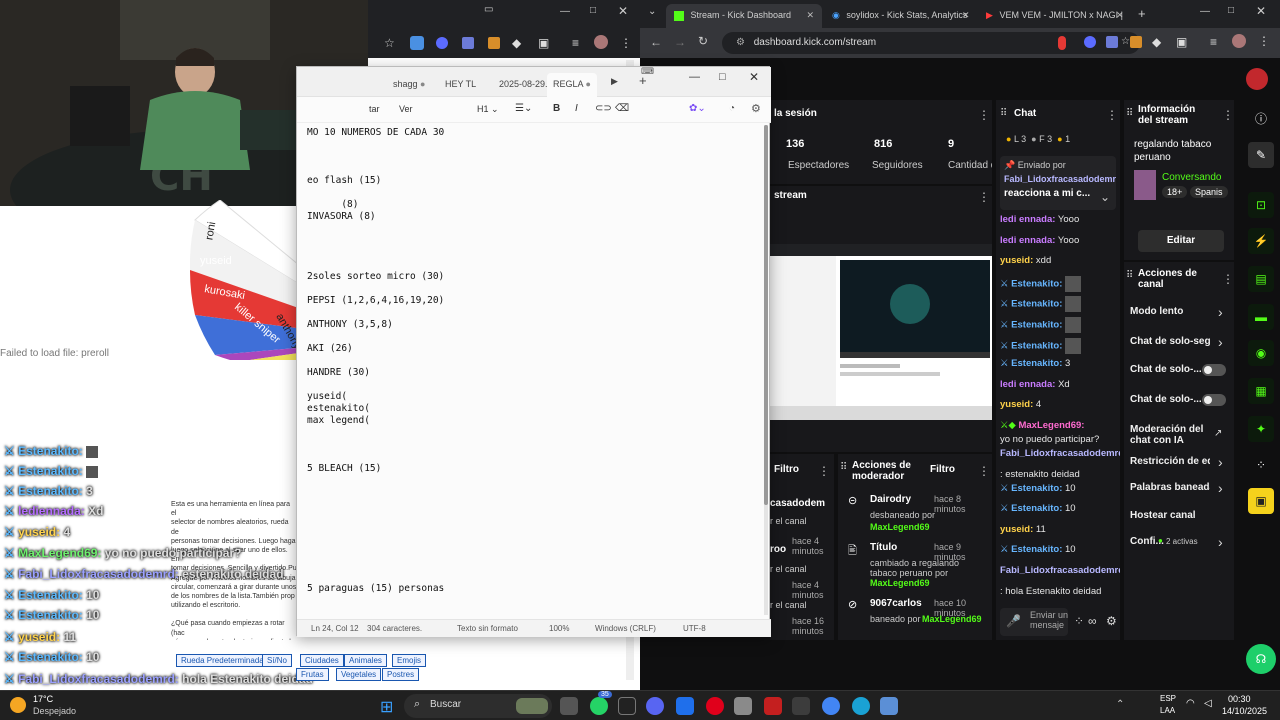  I want to click on channel-action-item: Chat de solo-segu ›, so click(1179, 348).